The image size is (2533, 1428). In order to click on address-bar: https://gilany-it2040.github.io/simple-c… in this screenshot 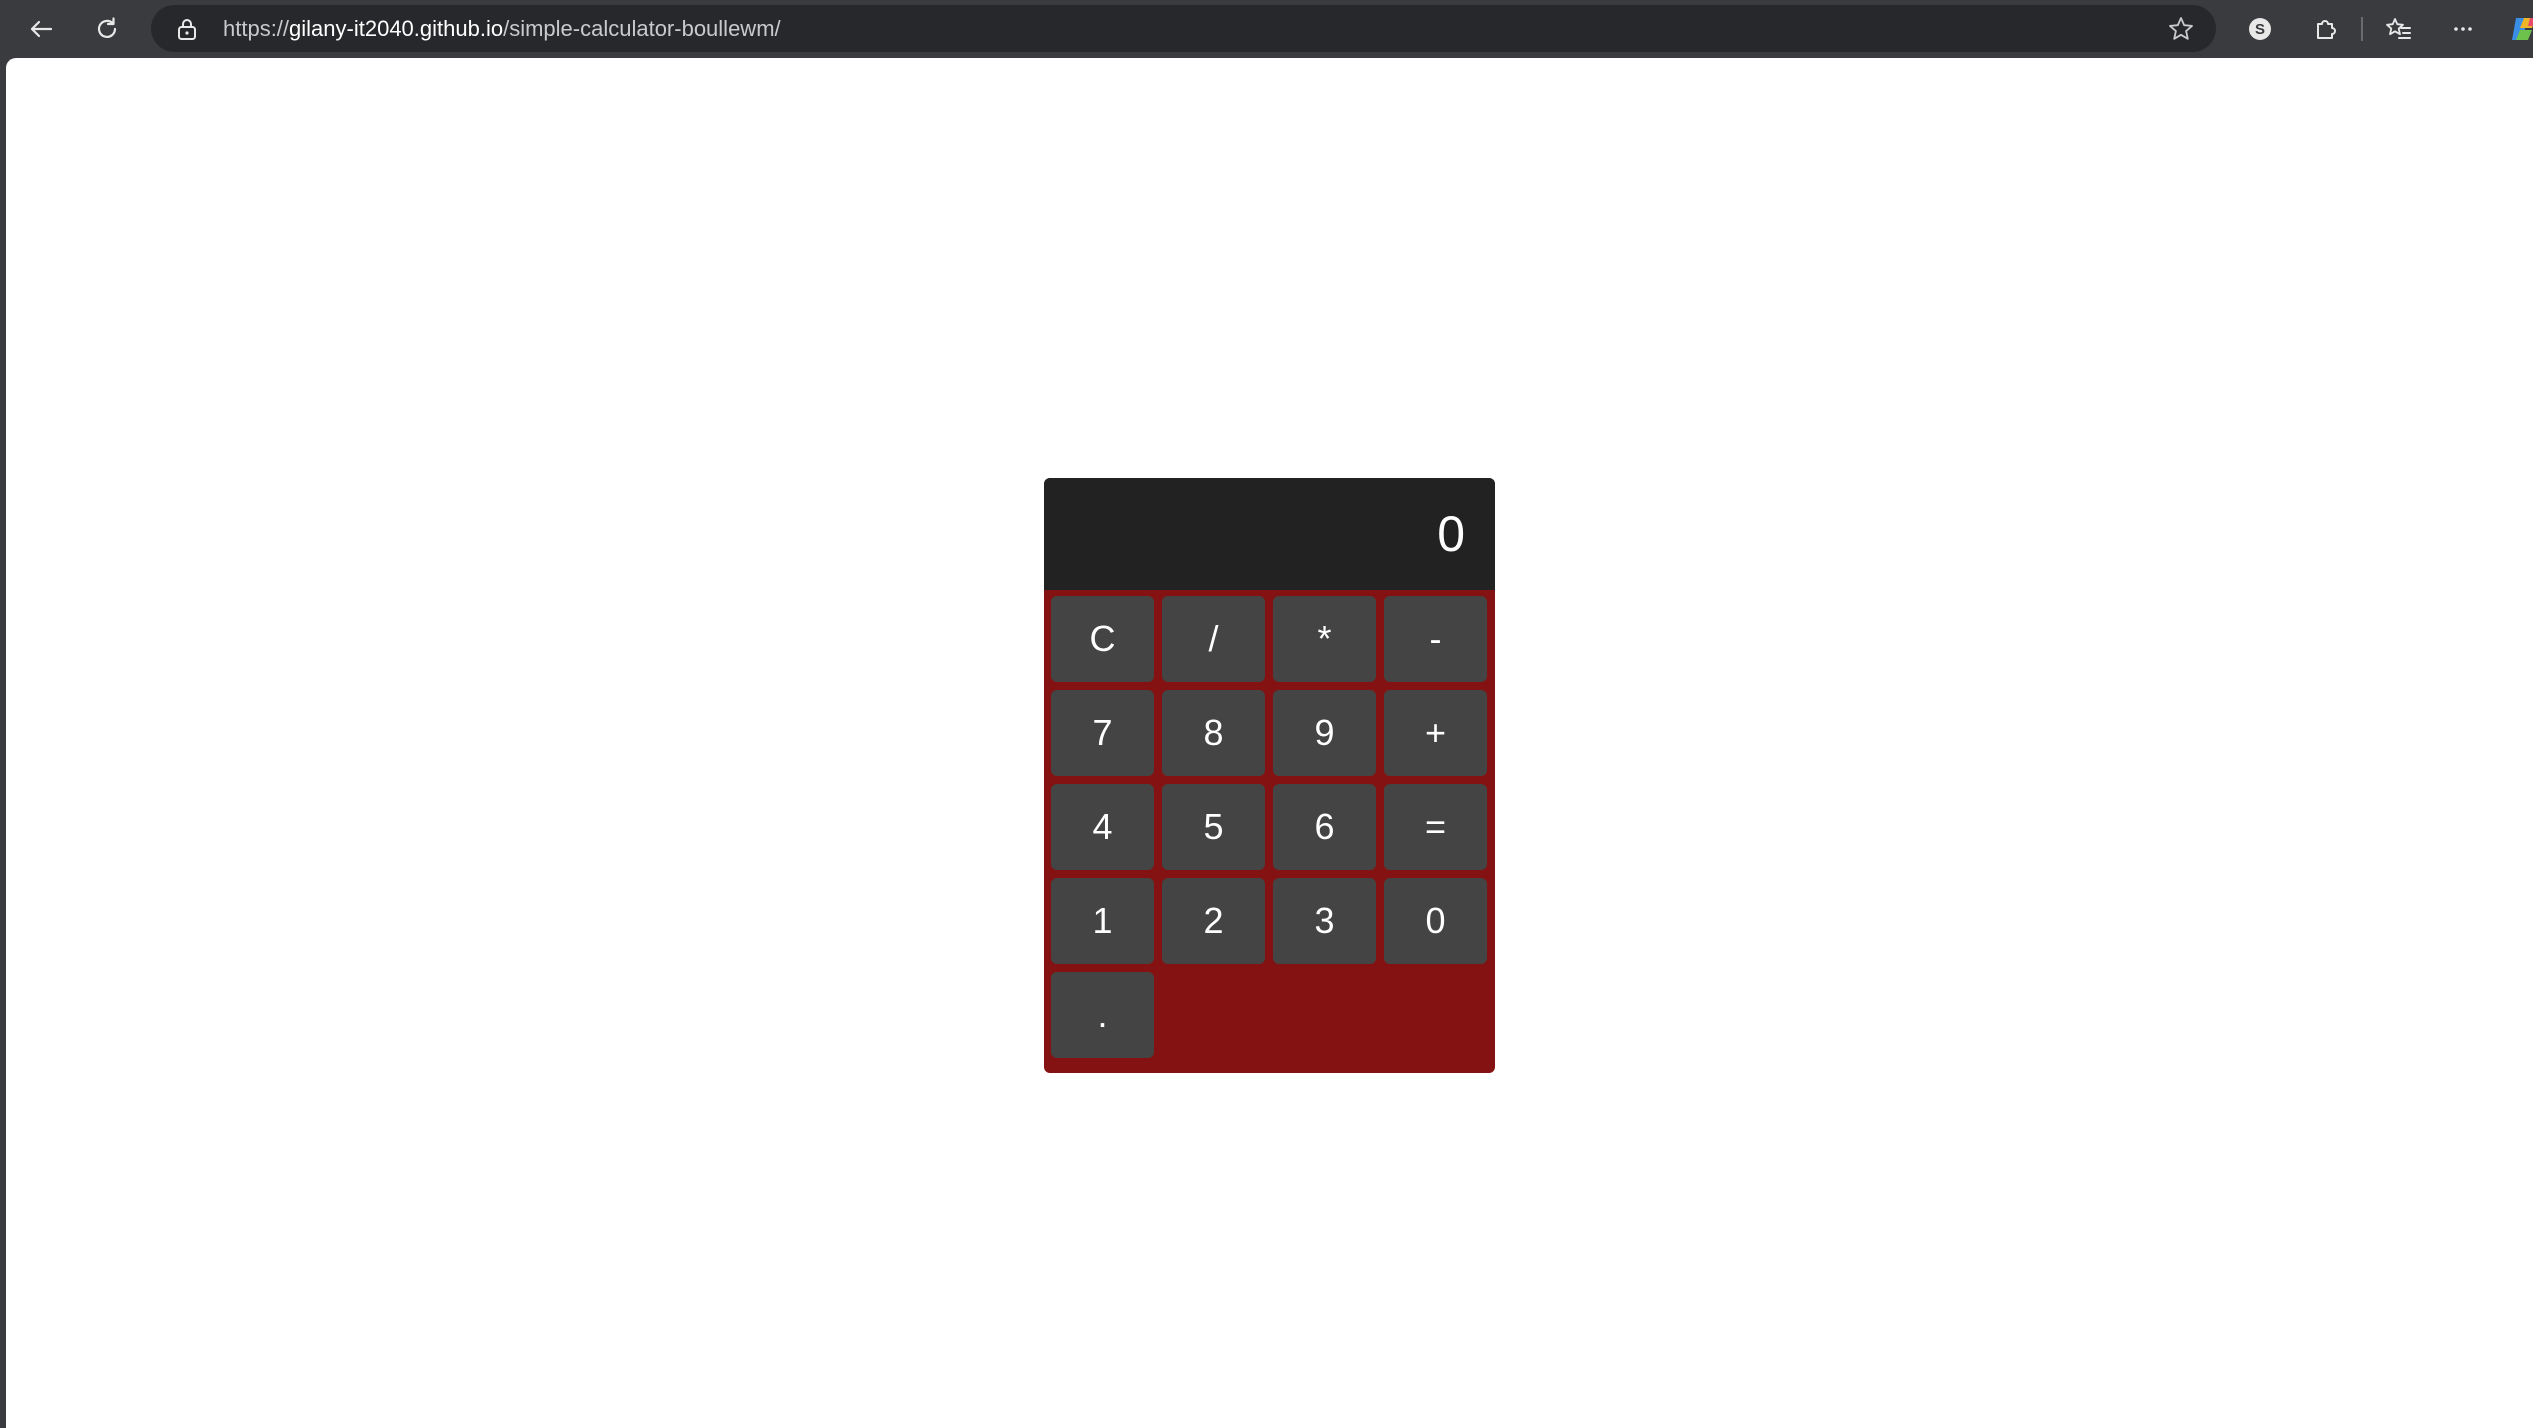, I will do `click(1183, 28)`.